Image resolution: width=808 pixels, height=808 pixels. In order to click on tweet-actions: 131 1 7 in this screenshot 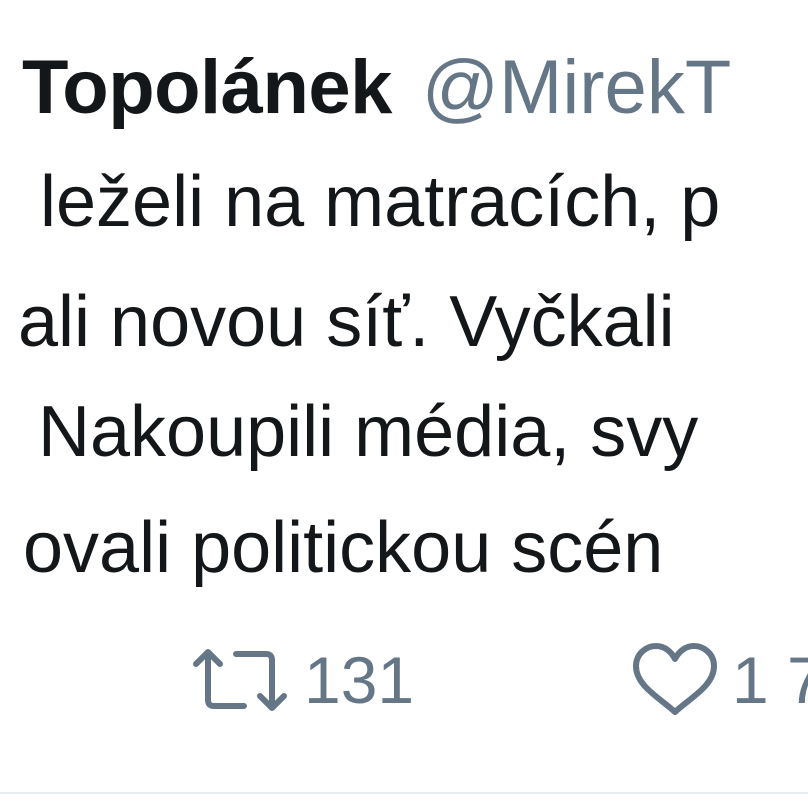, I will do `click(404, 680)`.